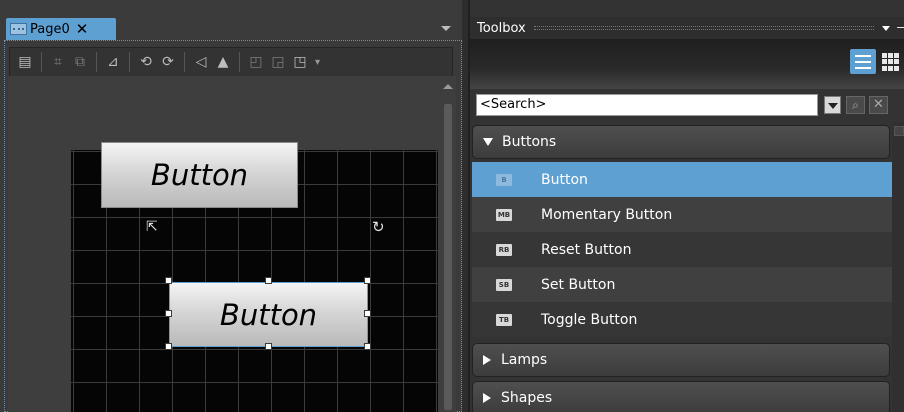  Describe the element at coordinates (278, 62) in the screenshot. I see `send-backward-icon: ◲` at that location.